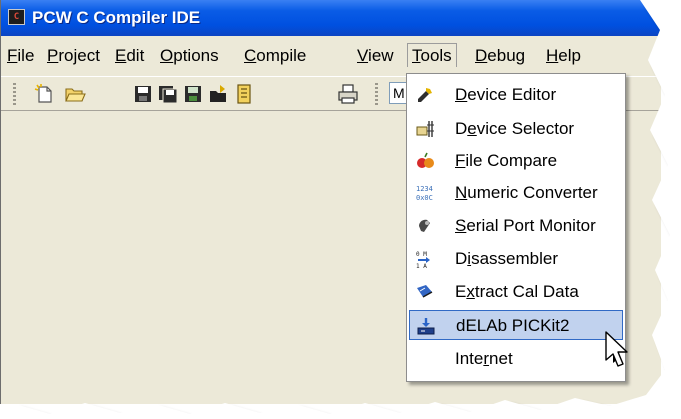 Image resolution: width=681 pixels, height=419 pixels. What do you see at coordinates (143, 94) in the screenshot?
I see `save-icon` at bounding box center [143, 94].